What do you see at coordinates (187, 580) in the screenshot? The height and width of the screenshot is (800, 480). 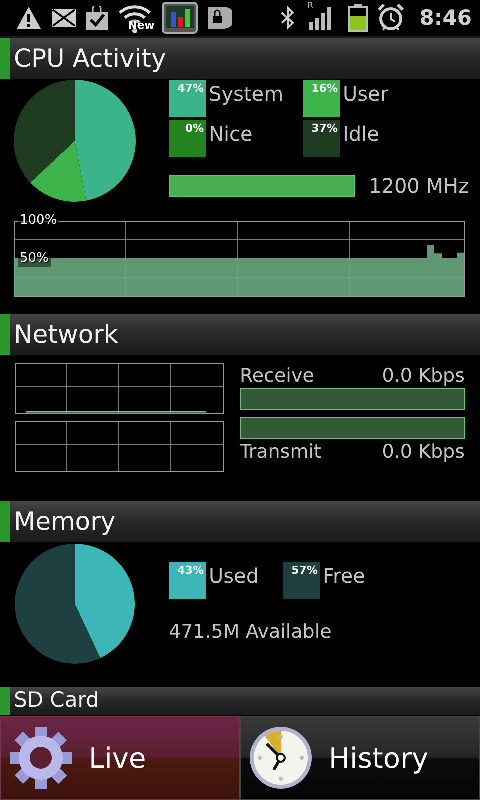 I see `percent-swatch: 43%` at bounding box center [187, 580].